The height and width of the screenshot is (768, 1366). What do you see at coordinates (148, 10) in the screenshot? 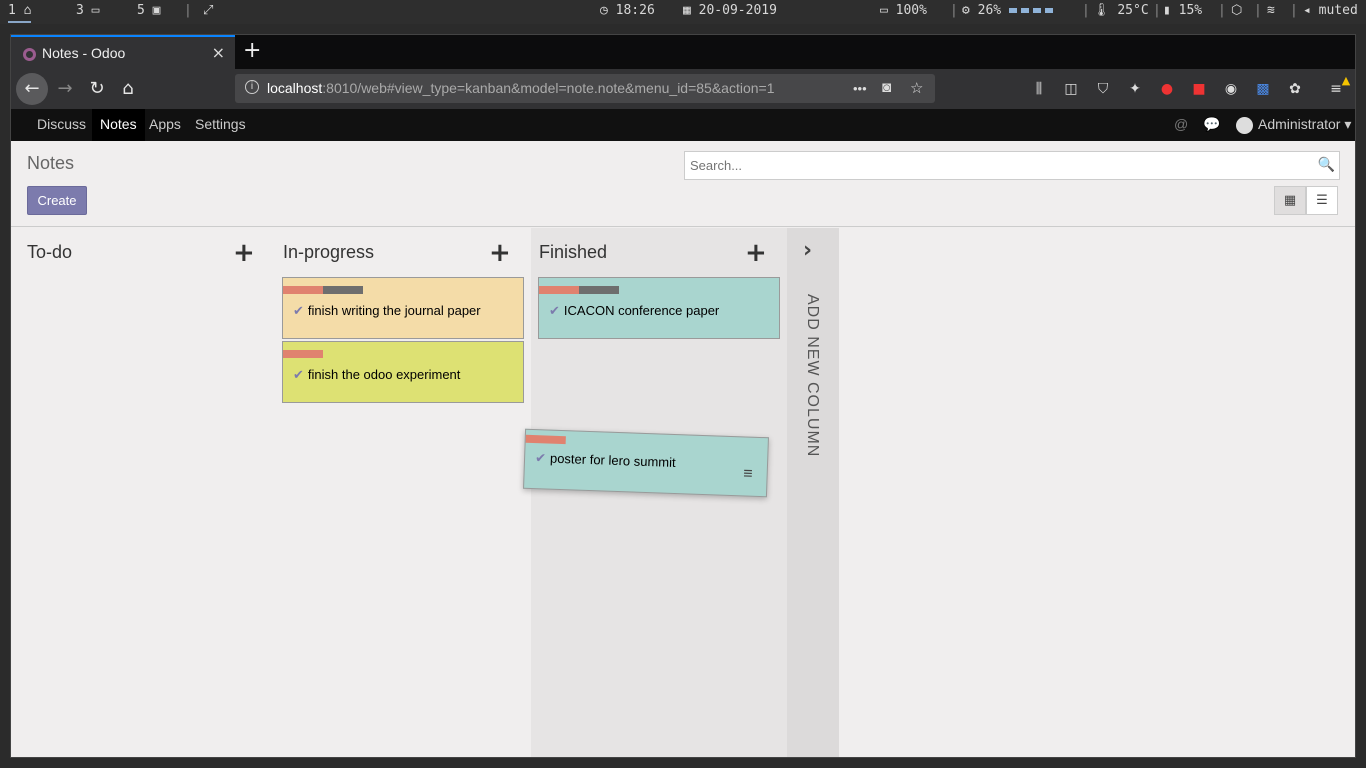
I see `workspace-5: 5 ▣` at bounding box center [148, 10].